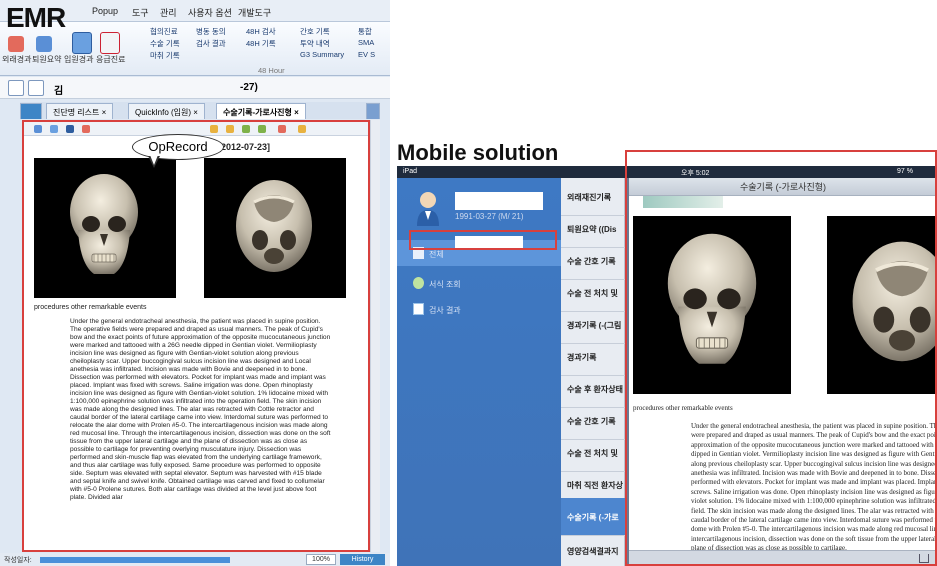 The width and height of the screenshot is (937, 566). Describe the element at coordinates (315, 31) in the screenshot. I see `ribbon-nursing-record: 간호 기록` at that location.